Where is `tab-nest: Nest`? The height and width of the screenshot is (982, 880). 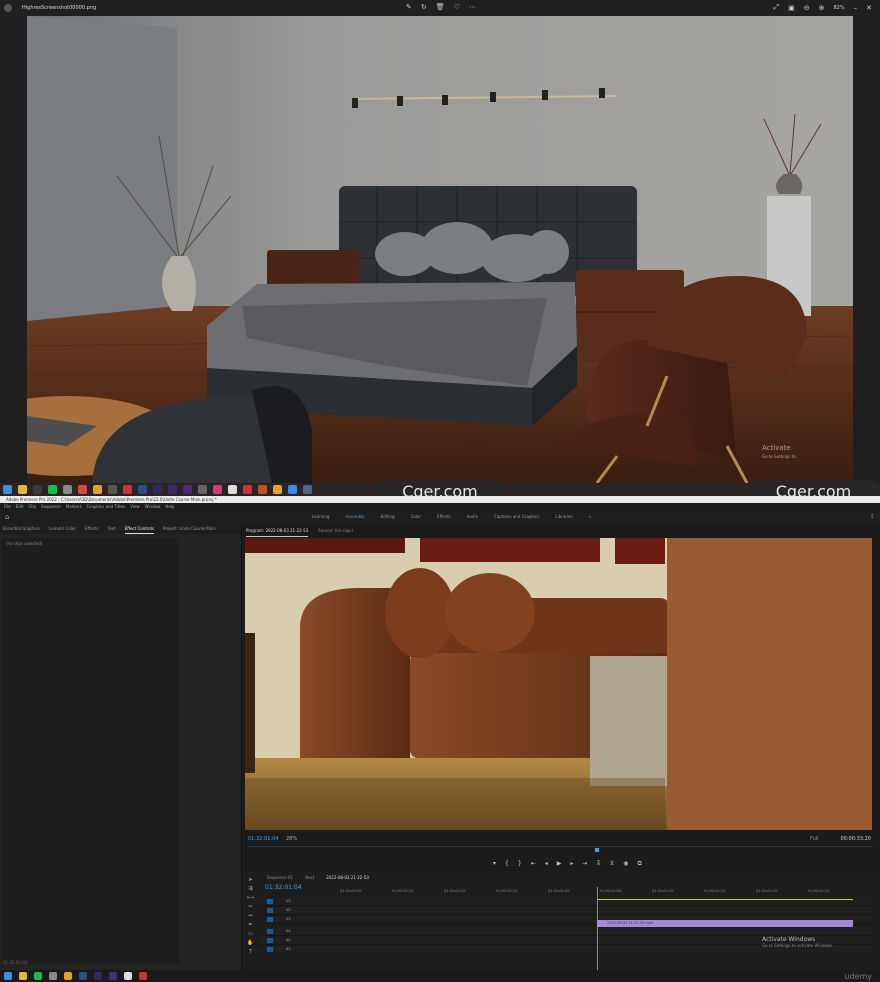
tab-nest: Nest is located at coordinates (309, 877).